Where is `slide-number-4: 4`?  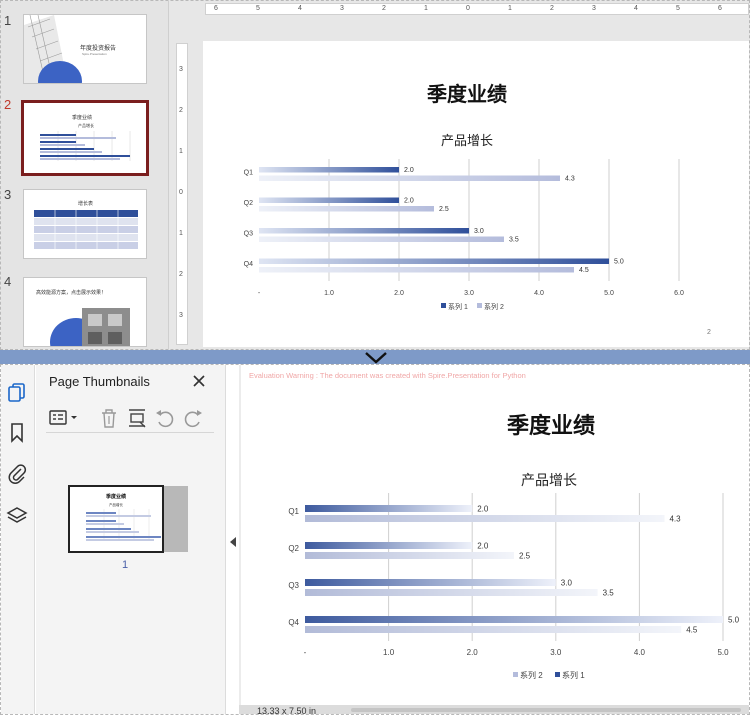 slide-number-4: 4 is located at coordinates (8, 281).